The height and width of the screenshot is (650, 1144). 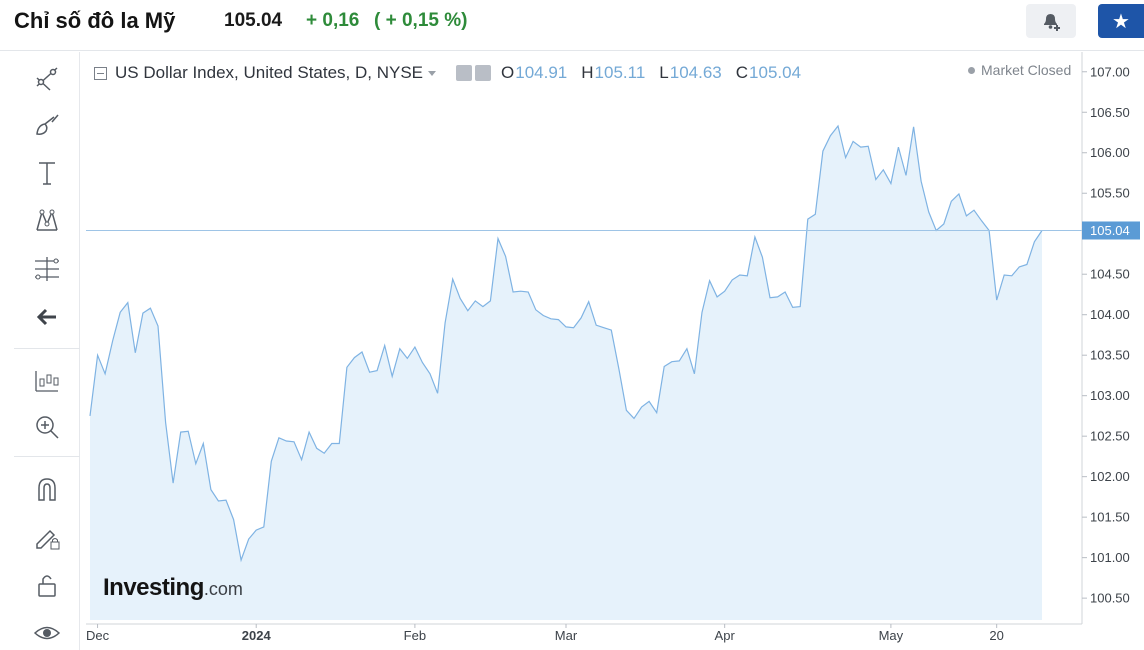 I want to click on last-price-tag: 105.04, so click(x=1111, y=230).